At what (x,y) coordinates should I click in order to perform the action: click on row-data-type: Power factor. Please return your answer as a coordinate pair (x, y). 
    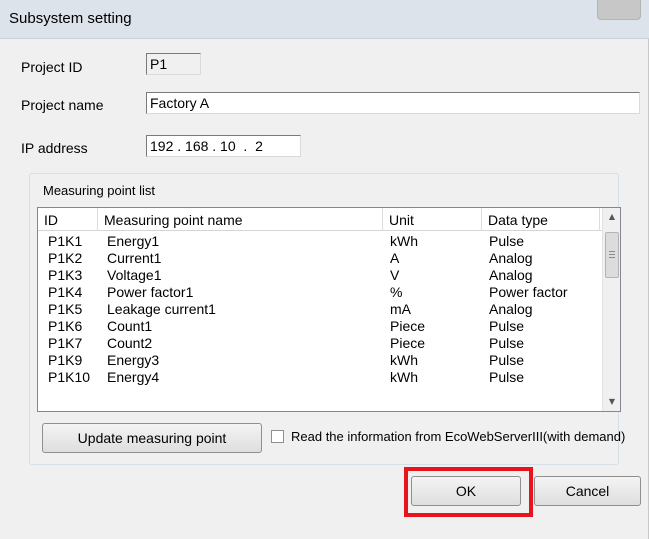
    Looking at the image, I should click on (528, 292).